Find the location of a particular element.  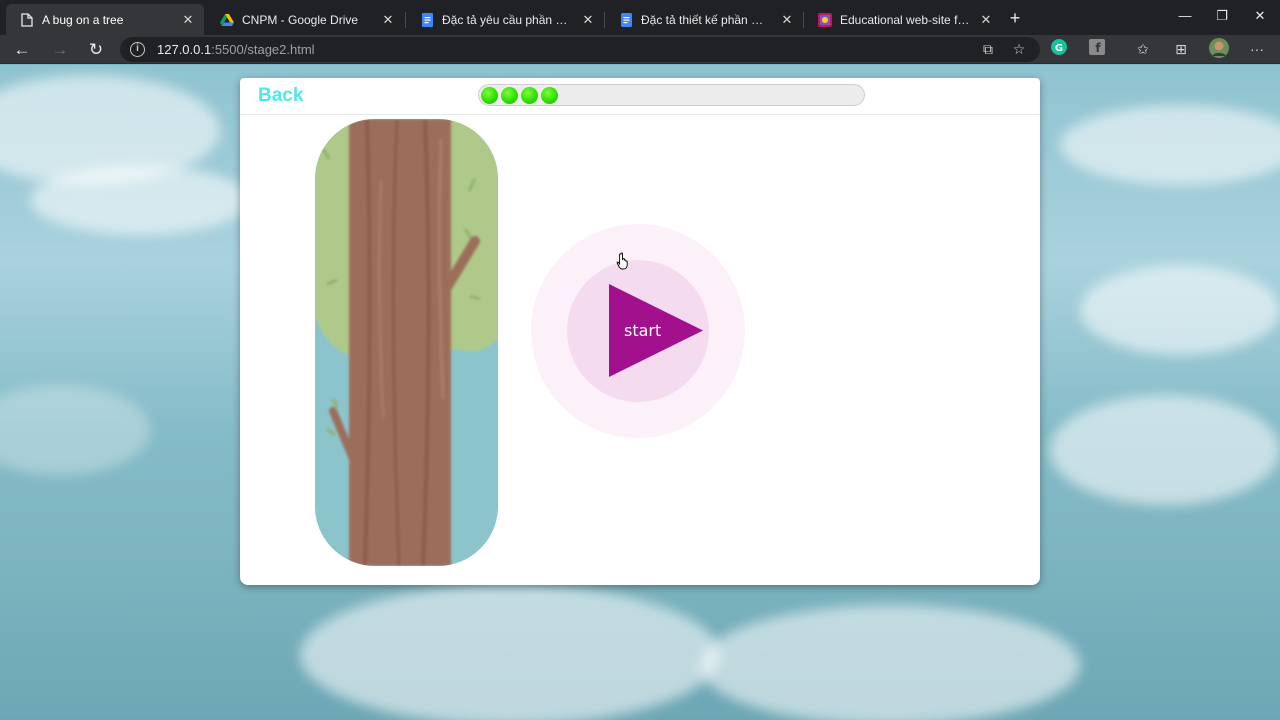

tab-dac-ta-yeu-cau: Đặc tả yêu cầu phần mềm - Goo ✕ is located at coordinates (505, 19).